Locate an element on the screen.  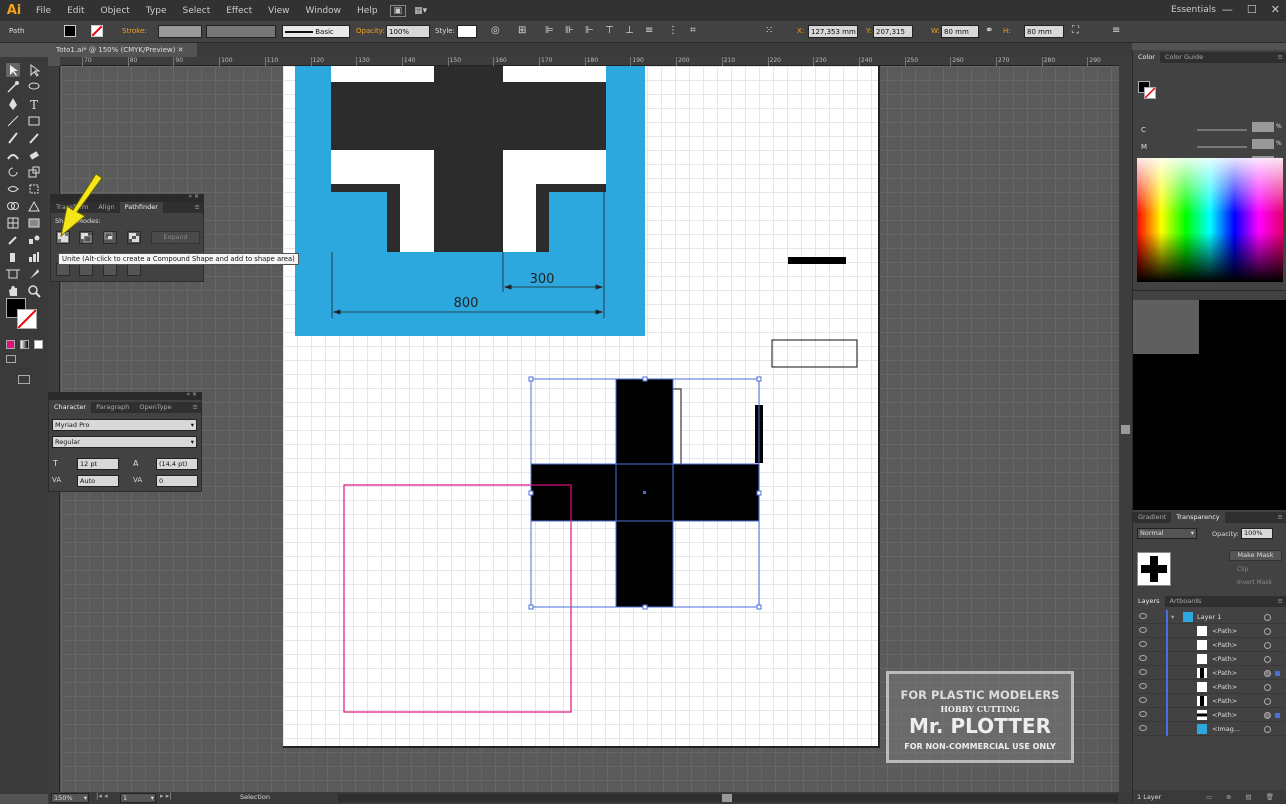
tab-character: Character is located at coordinates (70, 407).